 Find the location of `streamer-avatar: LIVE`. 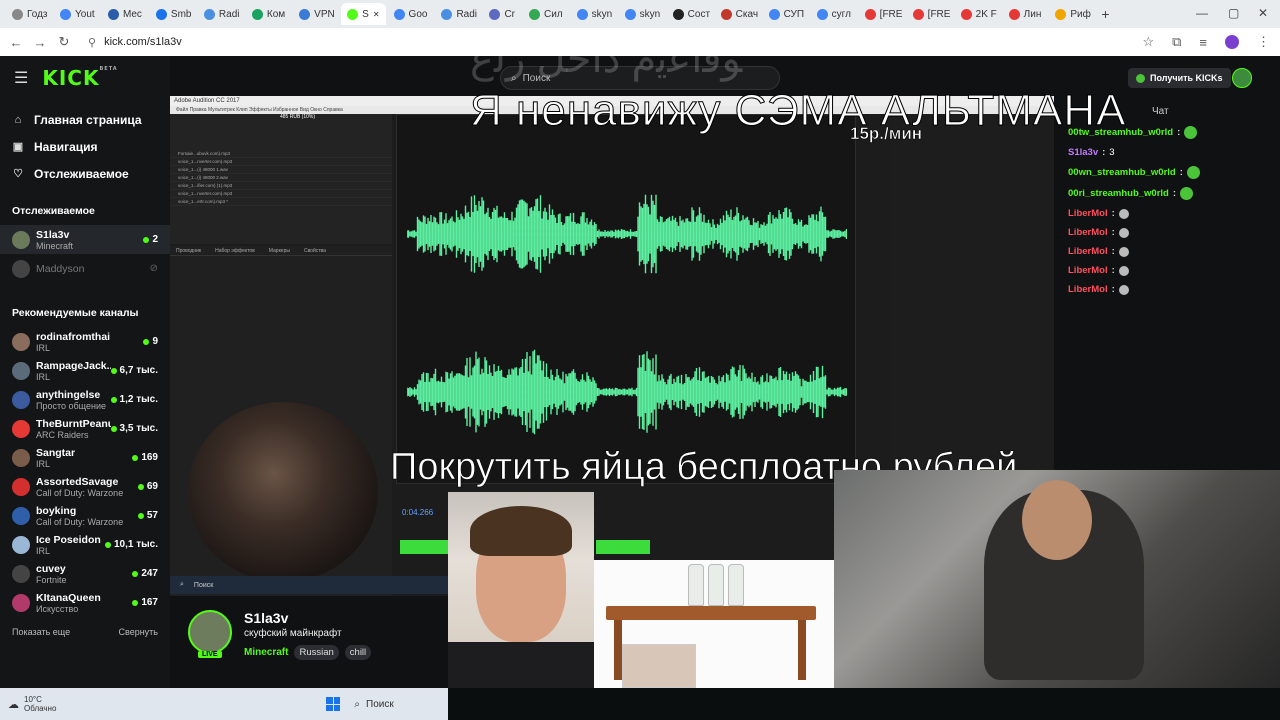

streamer-avatar: LIVE is located at coordinates (210, 634).